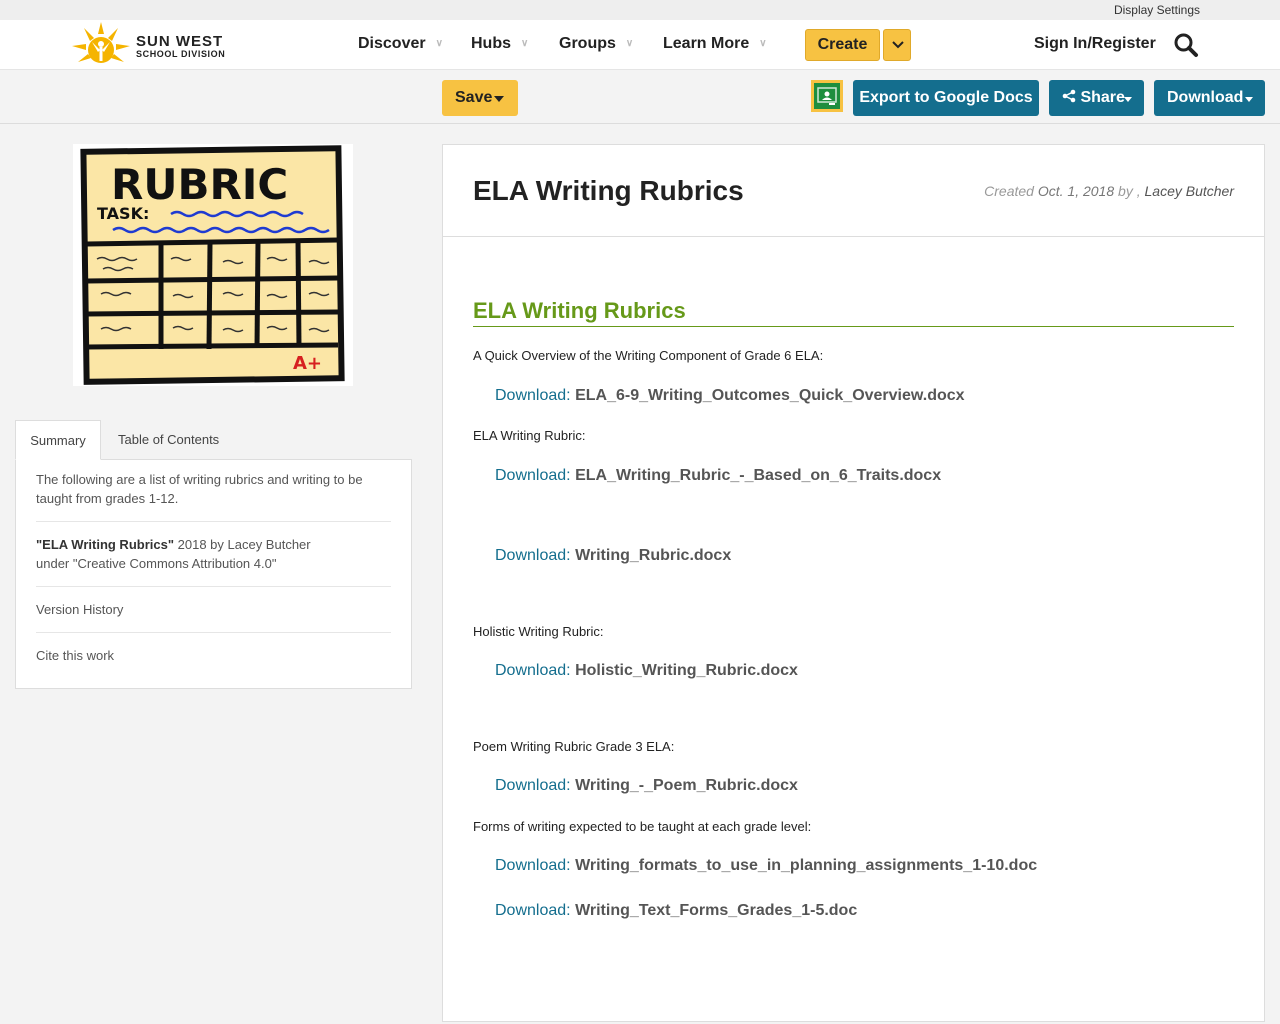 The height and width of the screenshot is (1024, 1280). What do you see at coordinates (1205, 97) in the screenshot?
I see `download-button-label: Download` at bounding box center [1205, 97].